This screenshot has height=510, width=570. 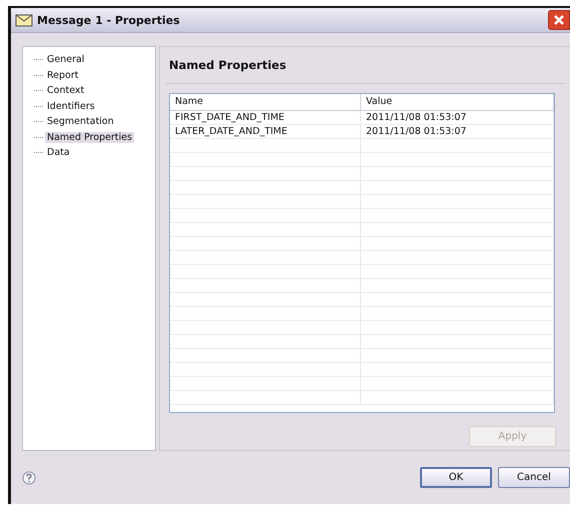 What do you see at coordinates (29, 477) in the screenshot?
I see `help-icon` at bounding box center [29, 477].